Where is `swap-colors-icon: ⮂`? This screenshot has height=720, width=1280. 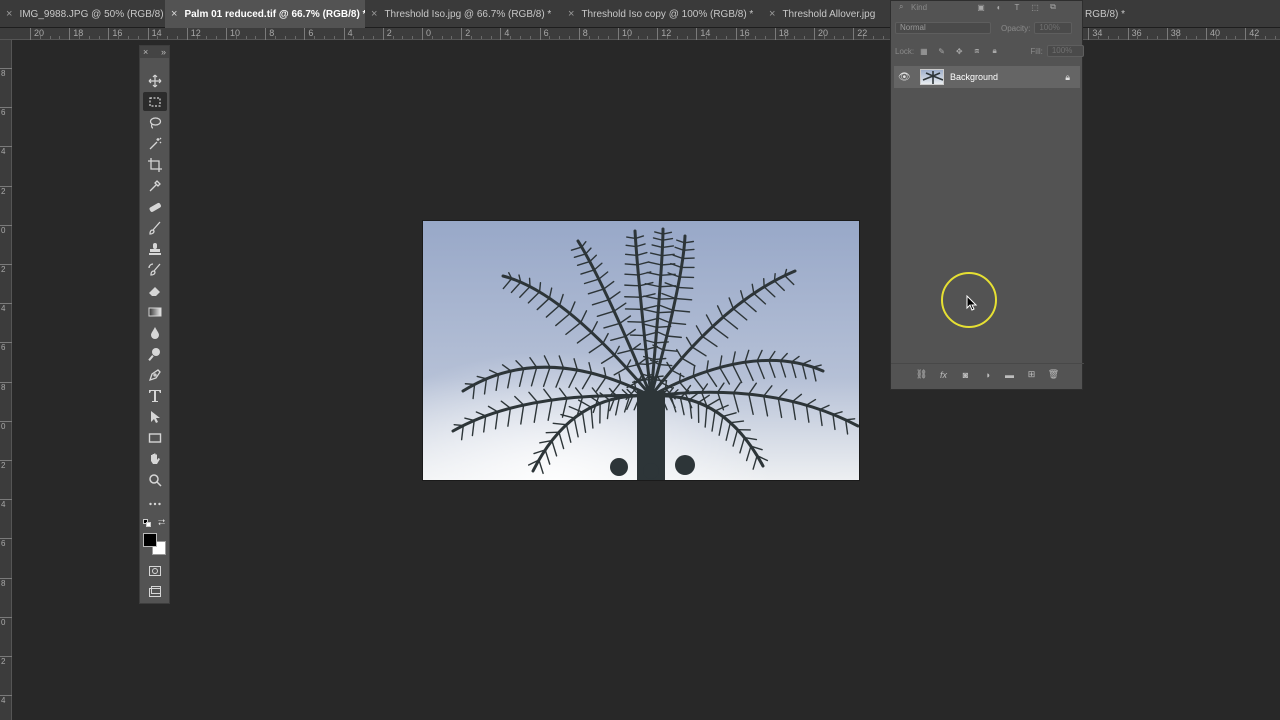
swap-colors-icon: ⮂ is located at coordinates (161, 522).